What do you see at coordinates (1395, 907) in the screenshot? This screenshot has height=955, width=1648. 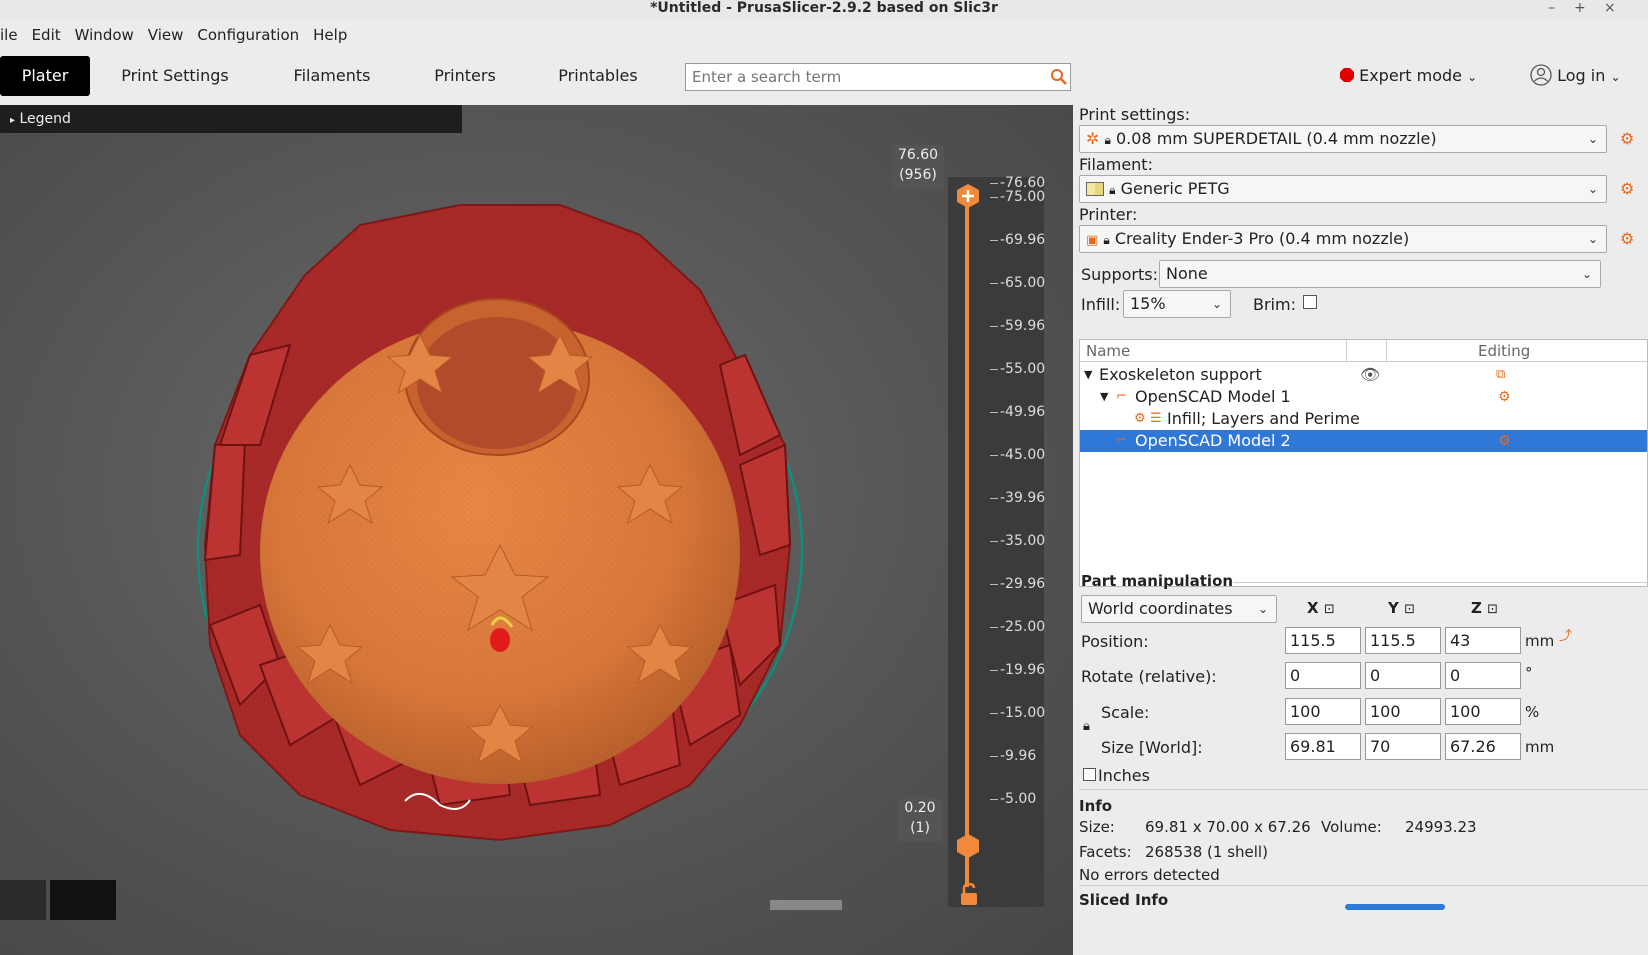 I see `export-button` at bounding box center [1395, 907].